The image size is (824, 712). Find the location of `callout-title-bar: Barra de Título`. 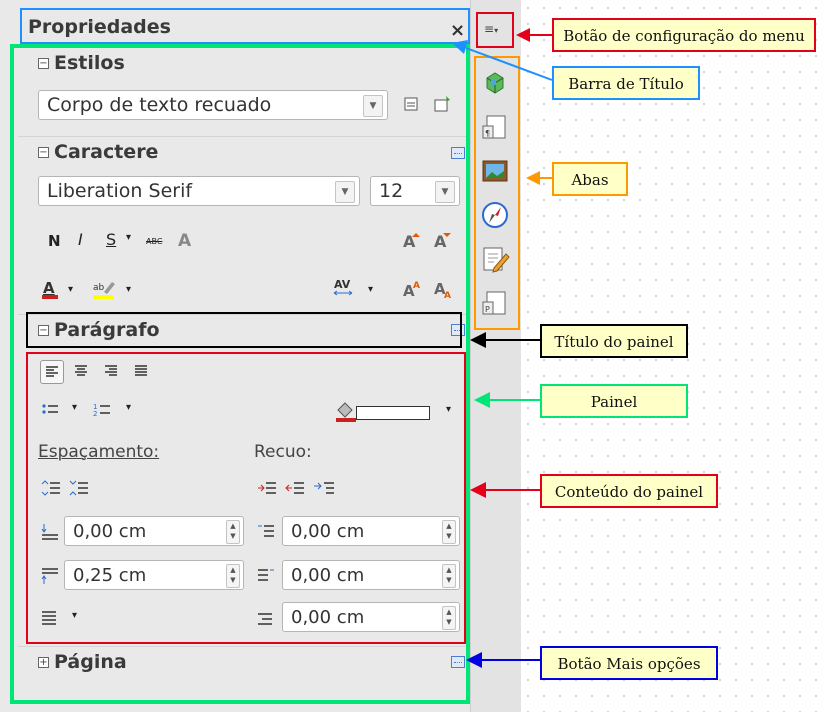

callout-title-bar: Barra de Título is located at coordinates (626, 83).